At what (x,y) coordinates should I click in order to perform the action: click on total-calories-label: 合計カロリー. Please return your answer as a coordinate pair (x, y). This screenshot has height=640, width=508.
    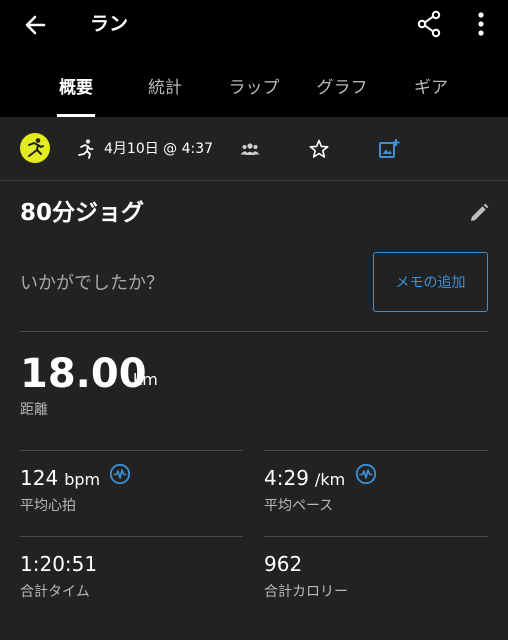
    Looking at the image, I should click on (306, 592).